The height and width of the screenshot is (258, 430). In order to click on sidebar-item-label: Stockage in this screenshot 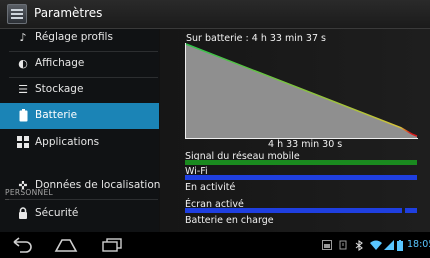, I will do `click(59, 89)`.